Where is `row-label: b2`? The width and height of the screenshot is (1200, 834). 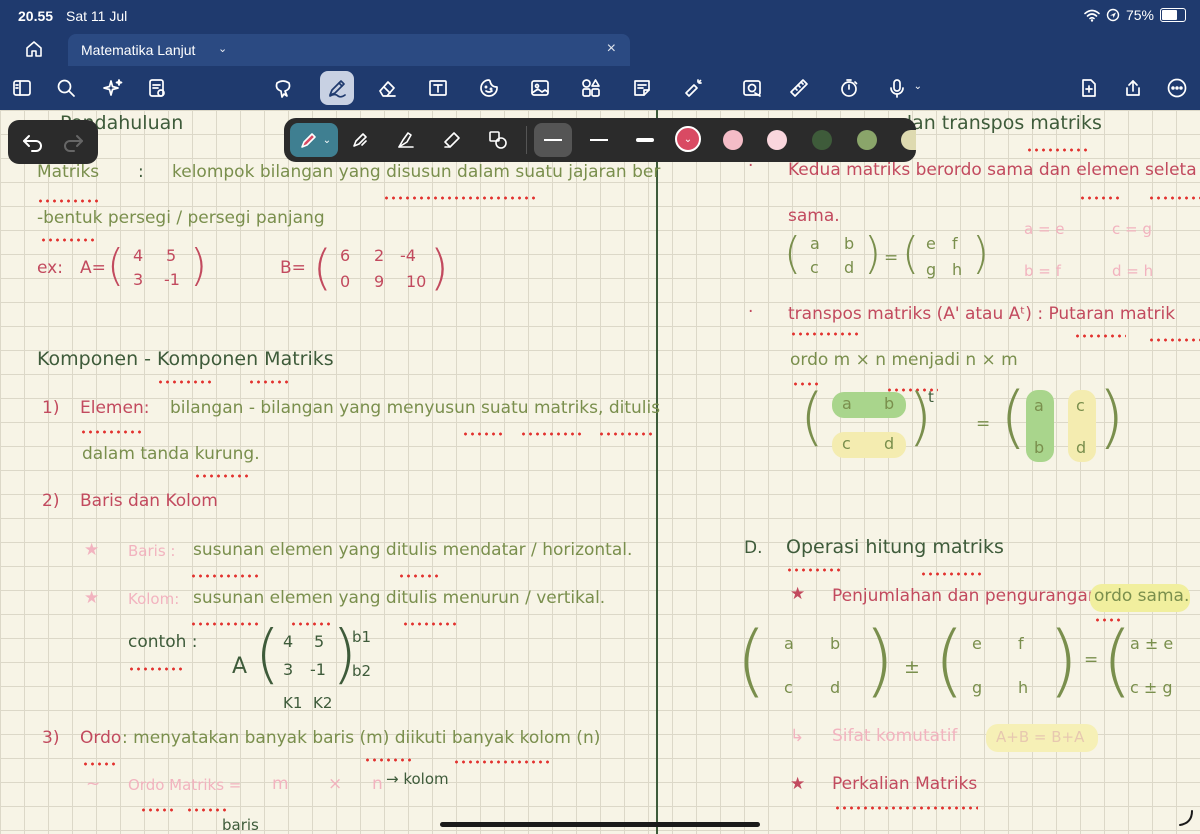 row-label: b2 is located at coordinates (362, 671).